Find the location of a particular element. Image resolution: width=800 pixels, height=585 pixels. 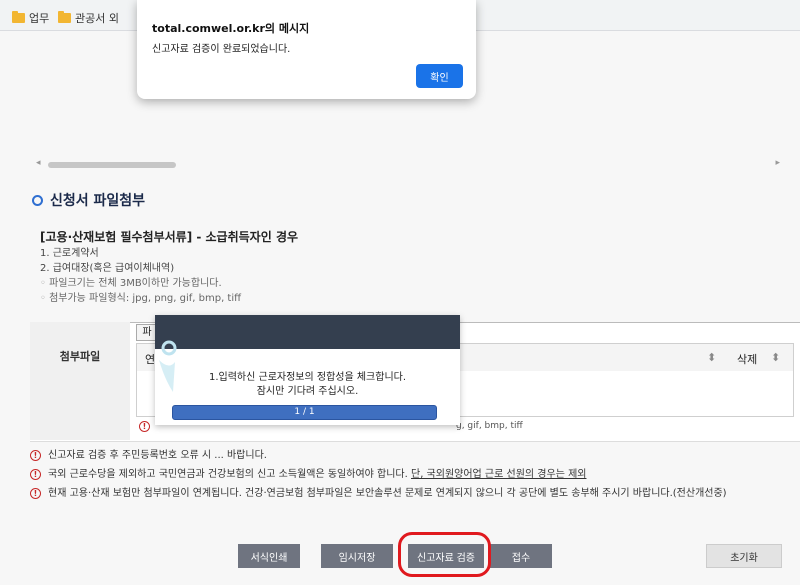

highlight-annotation is located at coordinates (444, 554).